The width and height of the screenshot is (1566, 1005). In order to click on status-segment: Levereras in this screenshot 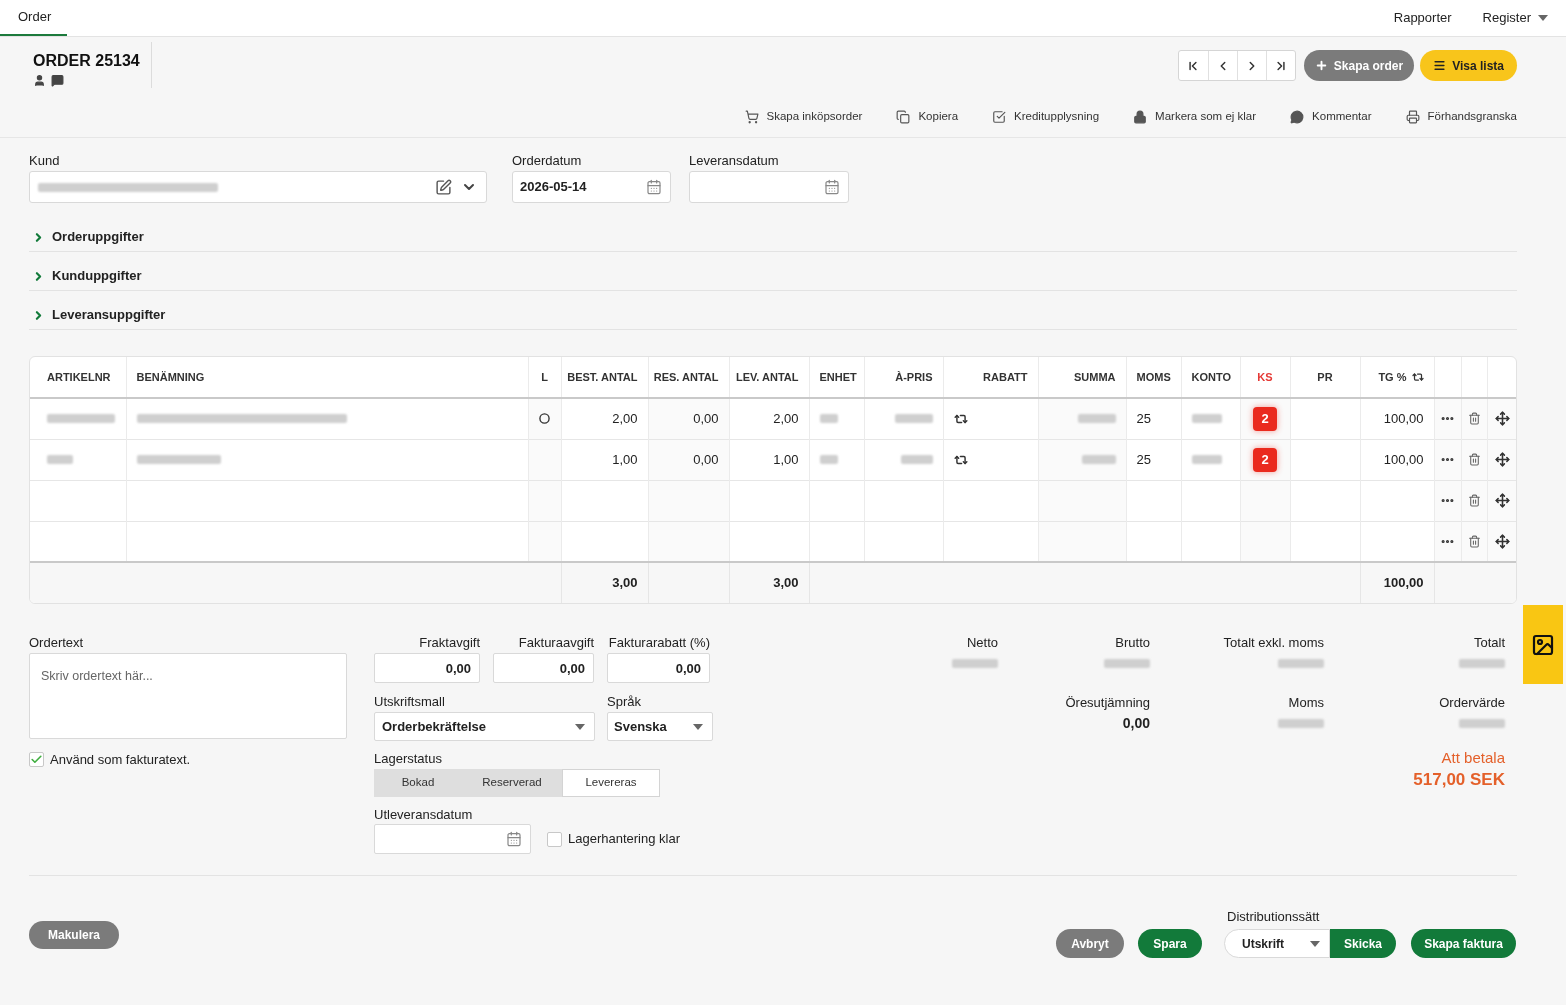, I will do `click(611, 783)`.